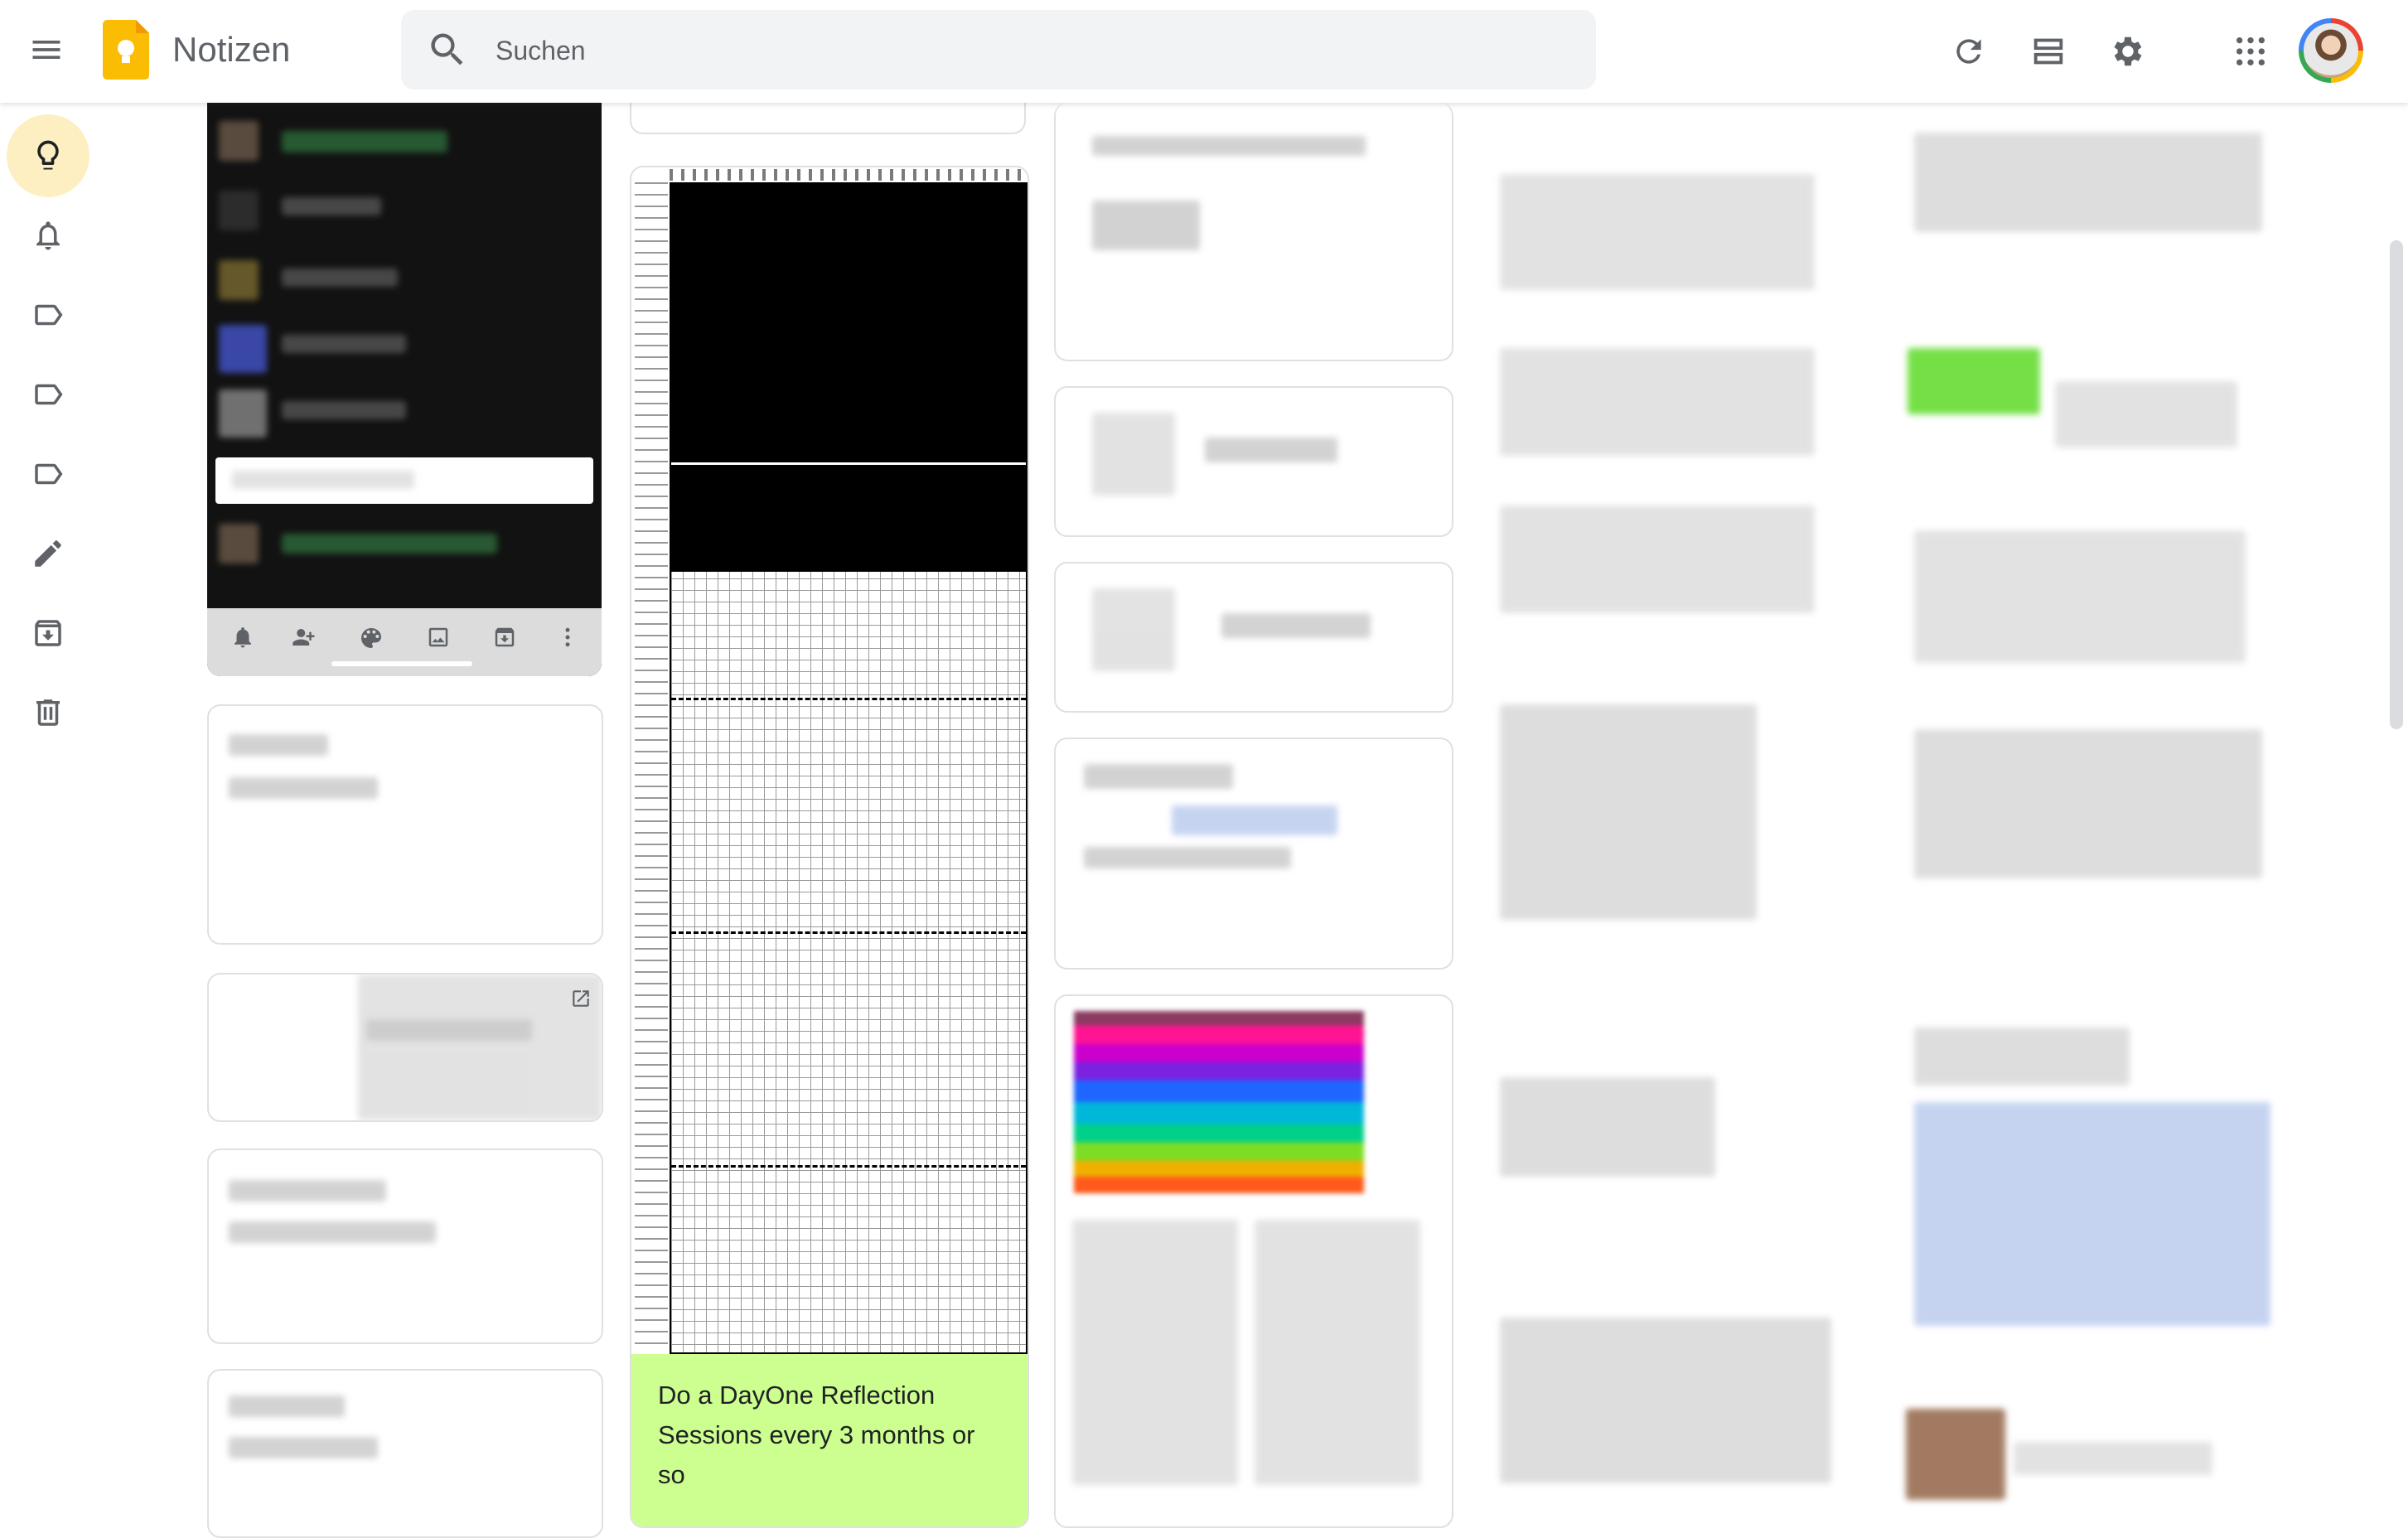 The width and height of the screenshot is (2408, 1538). I want to click on sidebar-item-notes, so click(48, 155).